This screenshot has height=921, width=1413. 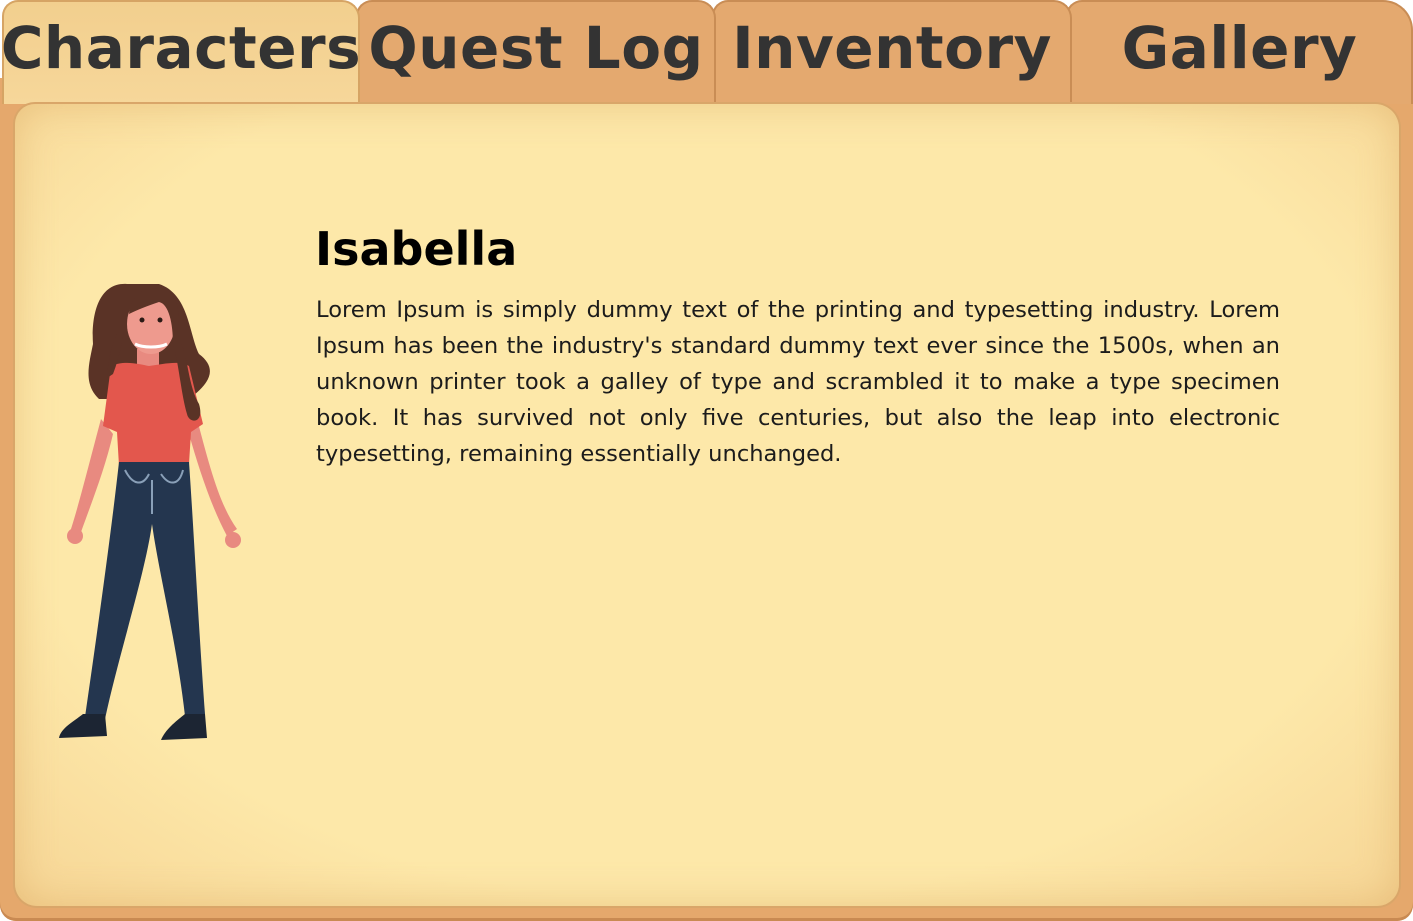 I want to click on tab-characters: Characters, so click(x=181, y=52).